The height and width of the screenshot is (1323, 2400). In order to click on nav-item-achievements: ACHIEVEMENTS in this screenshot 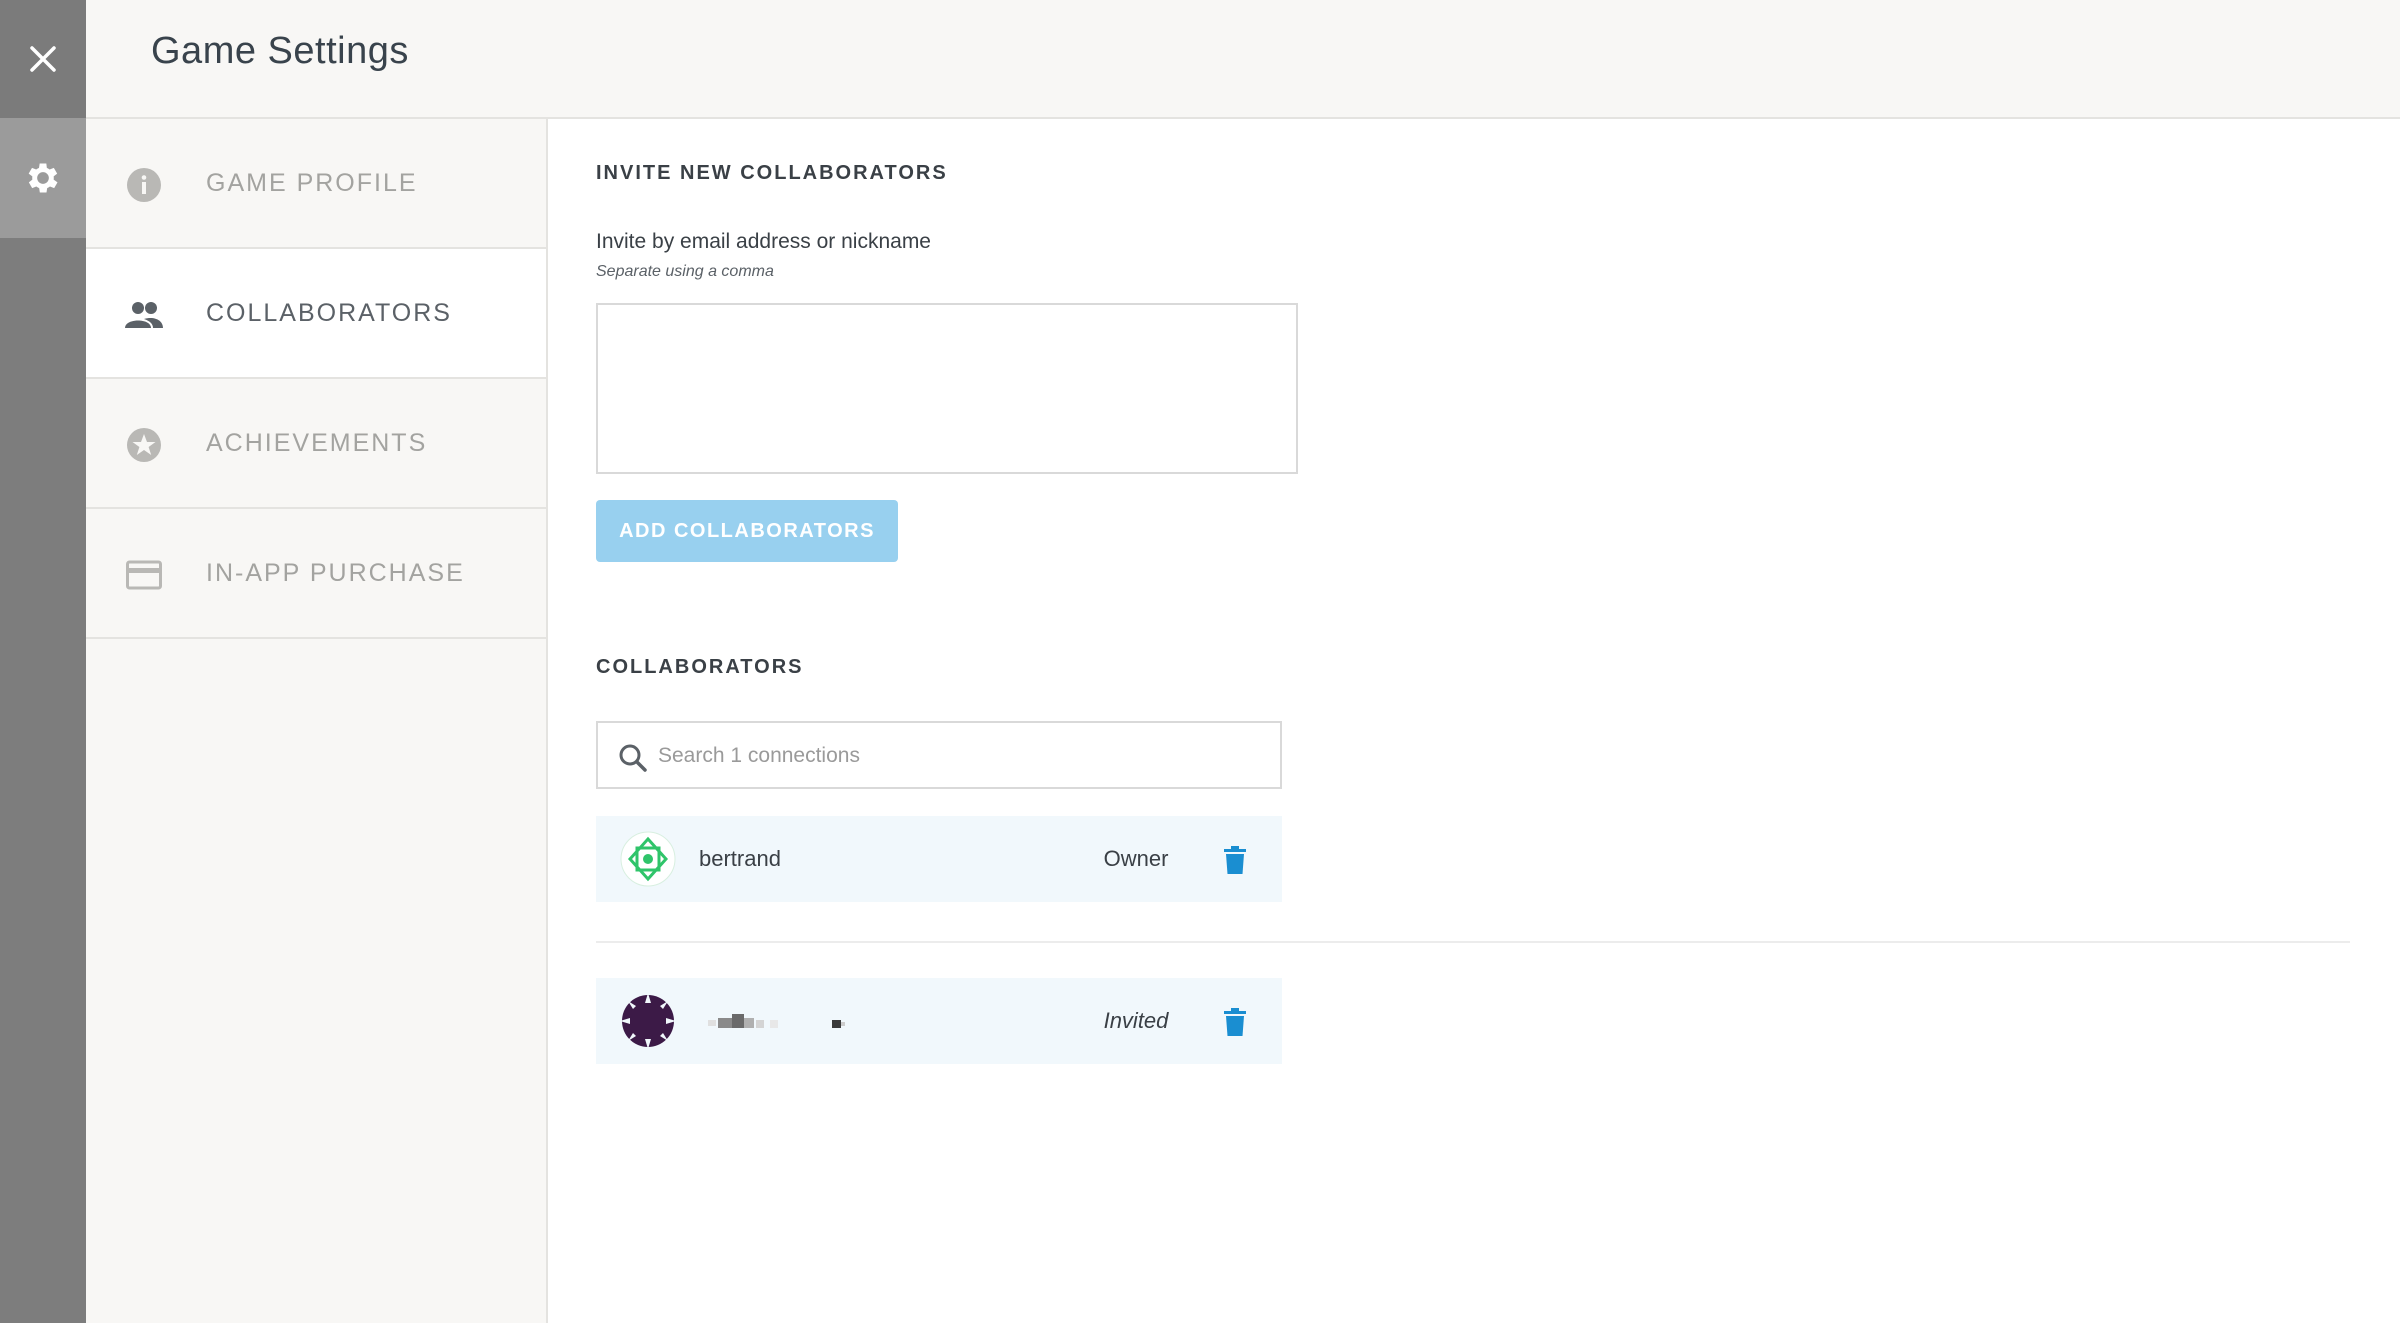, I will do `click(316, 444)`.